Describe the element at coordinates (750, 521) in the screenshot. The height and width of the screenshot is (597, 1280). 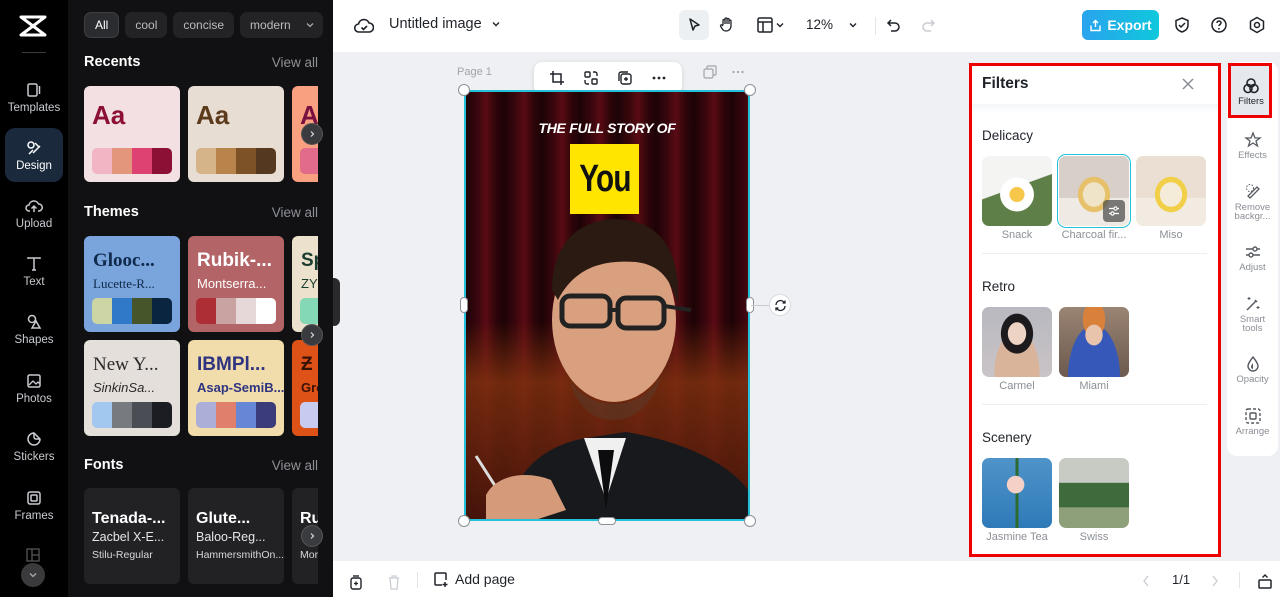
I see `resize-handle-bottom-right` at that location.